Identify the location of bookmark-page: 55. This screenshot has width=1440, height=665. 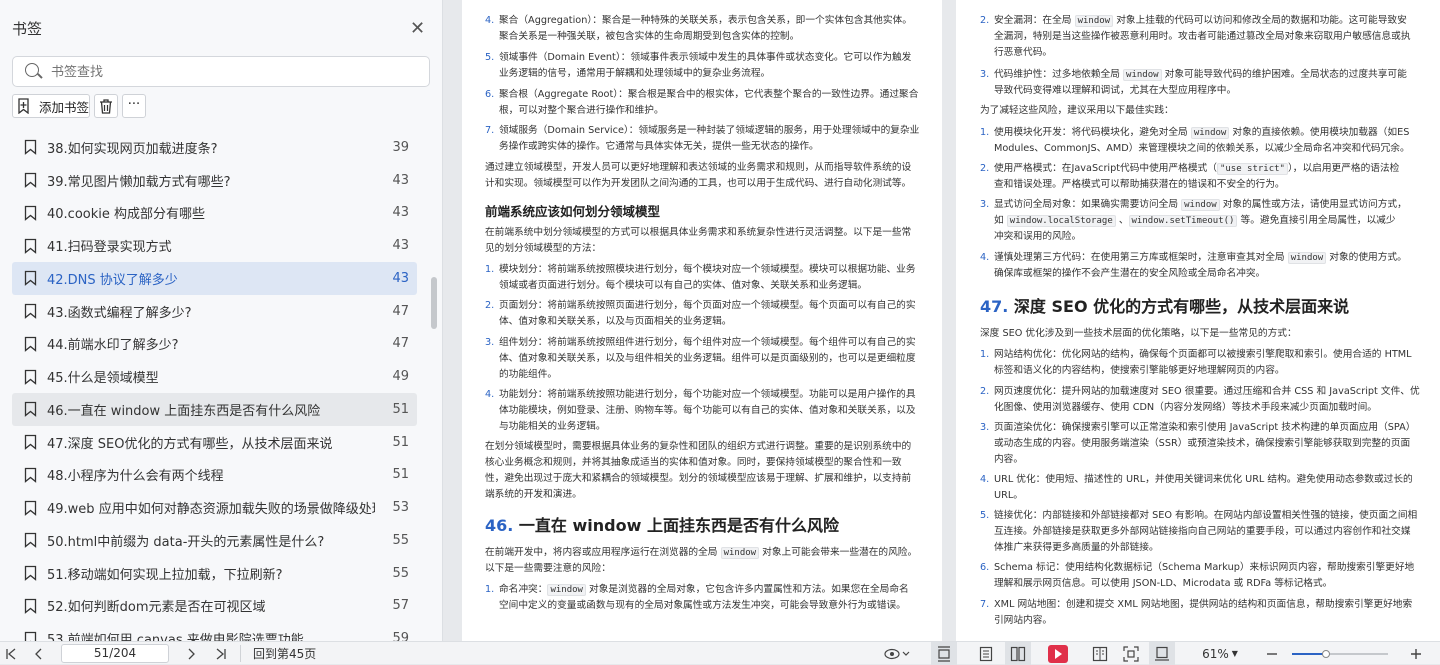
(400, 540).